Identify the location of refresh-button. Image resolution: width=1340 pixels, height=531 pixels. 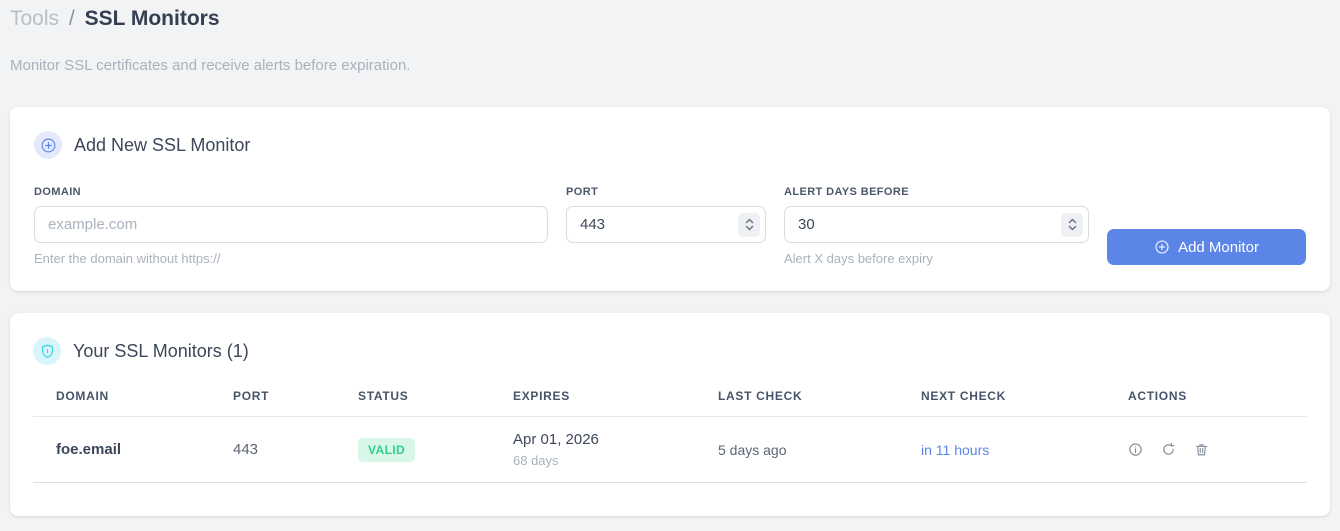
(1168, 449).